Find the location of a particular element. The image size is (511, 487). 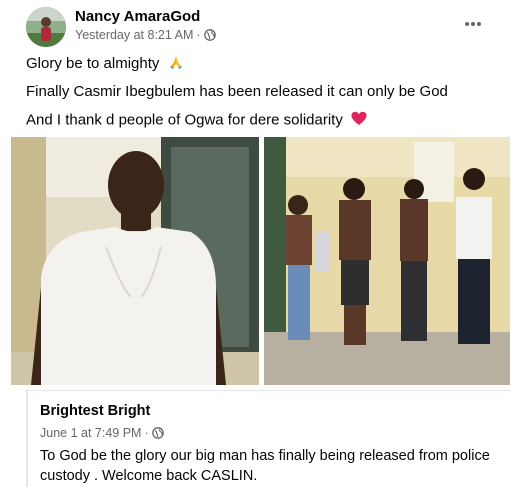

shared-post-meta: June 1 at 7:49 PM · is located at coordinates (102, 433).